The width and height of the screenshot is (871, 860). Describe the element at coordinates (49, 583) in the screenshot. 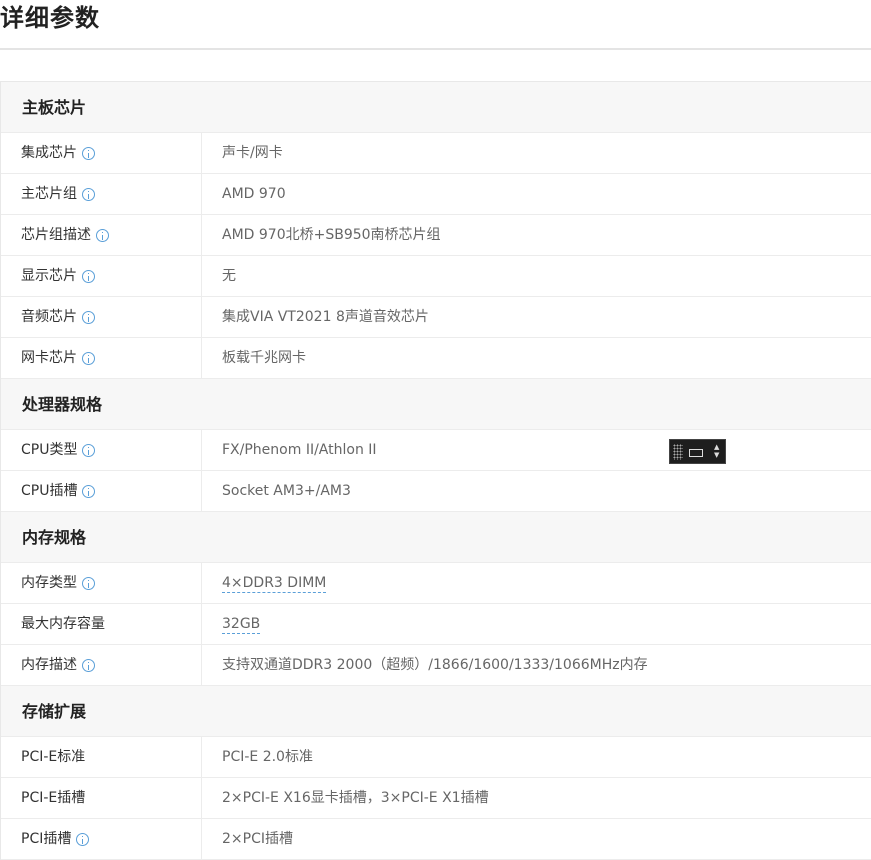

I see `row-label: 内存类型` at that location.